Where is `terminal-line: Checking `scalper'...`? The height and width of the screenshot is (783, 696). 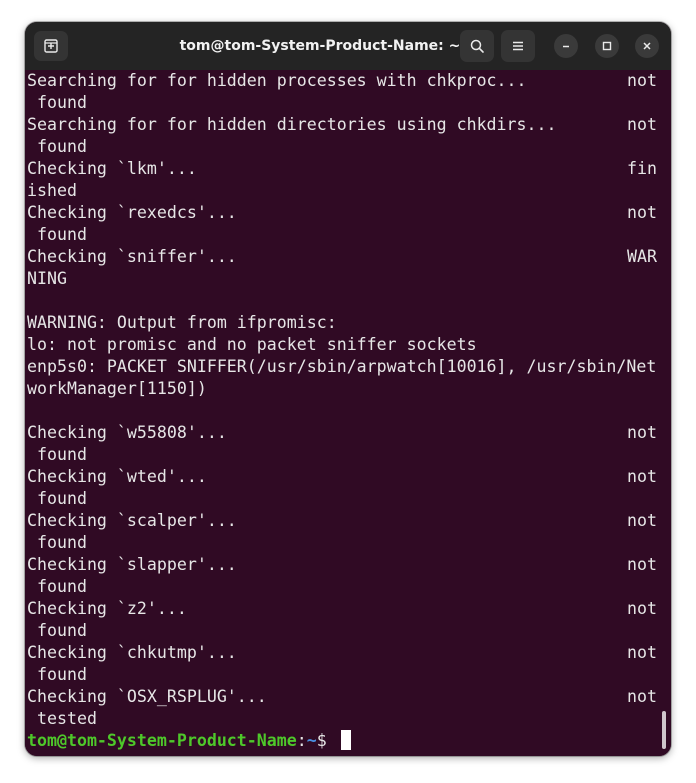
terminal-line: Checking `scalper'... is located at coordinates (132, 520).